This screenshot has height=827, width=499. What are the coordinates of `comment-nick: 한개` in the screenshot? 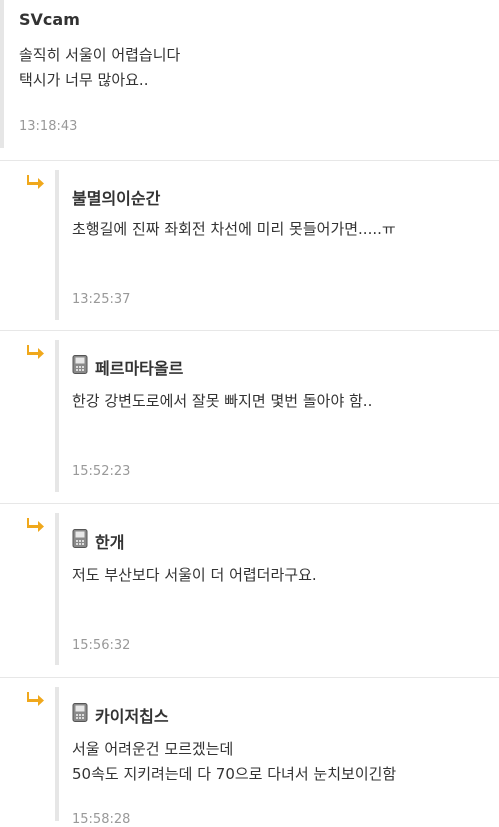 It's located at (109, 541).